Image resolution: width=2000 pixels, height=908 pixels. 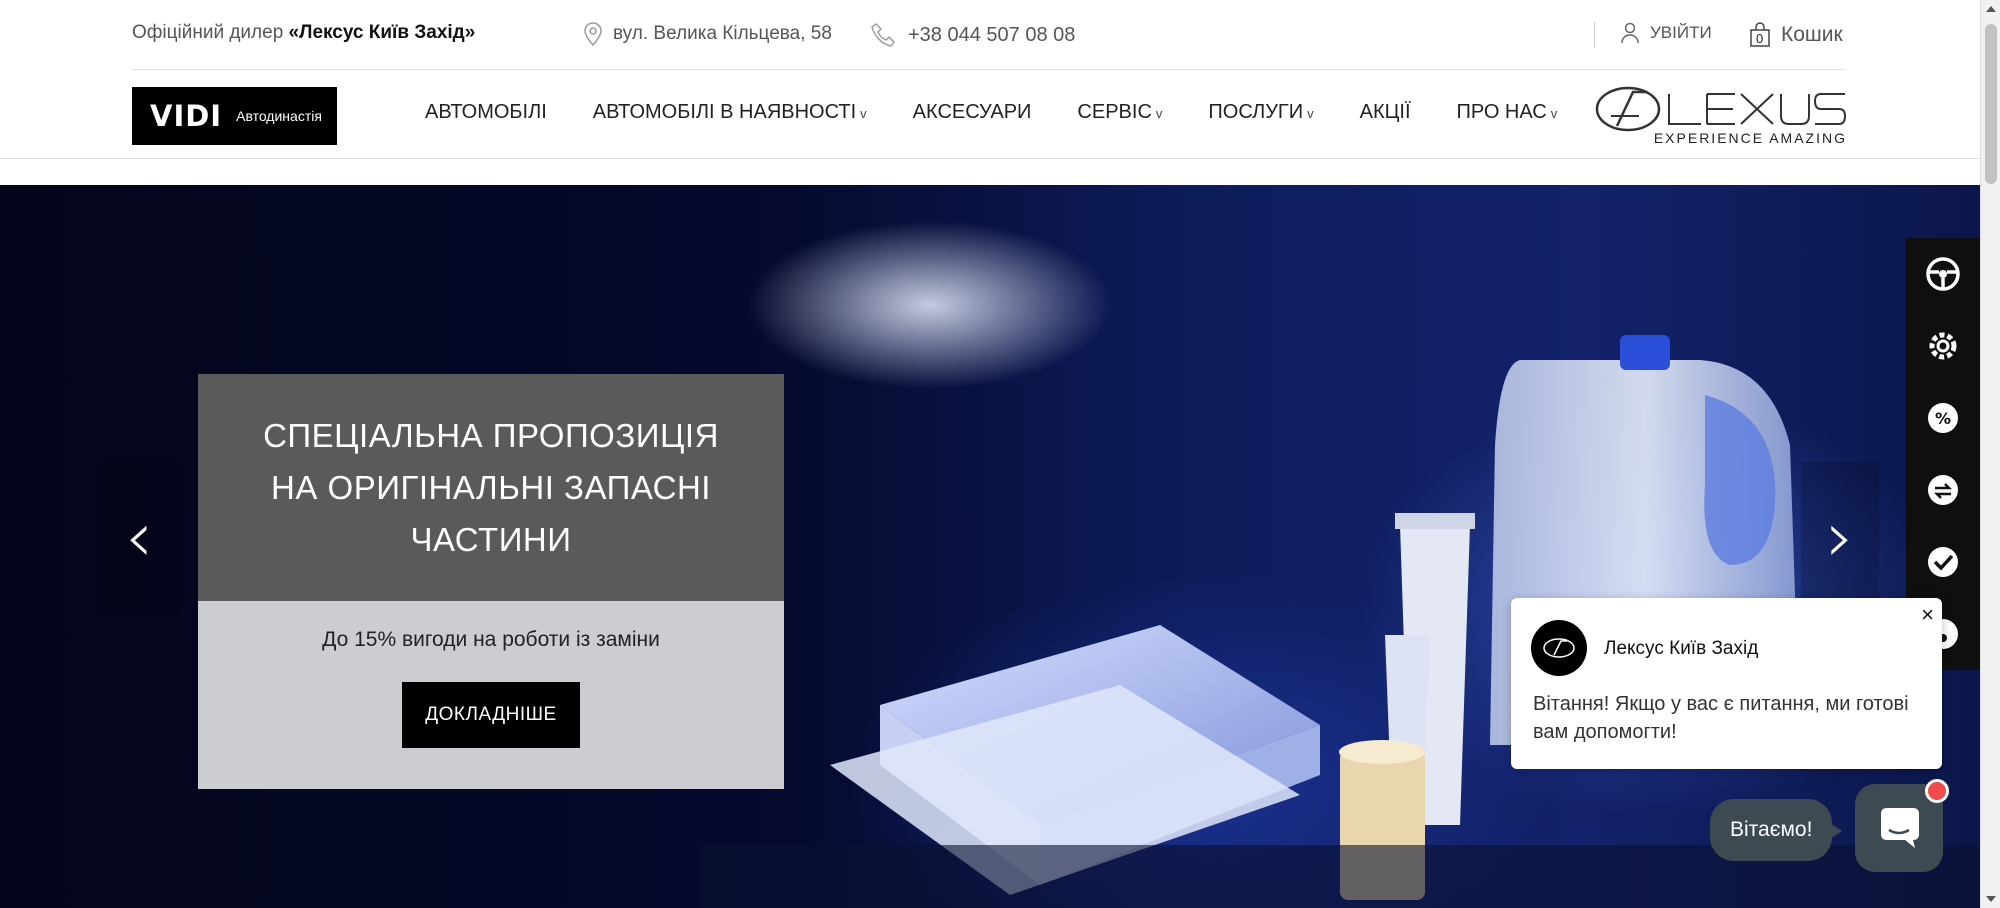 I want to click on more-details-button: ДОКЛАДНІШЕ, so click(x=491, y=715).